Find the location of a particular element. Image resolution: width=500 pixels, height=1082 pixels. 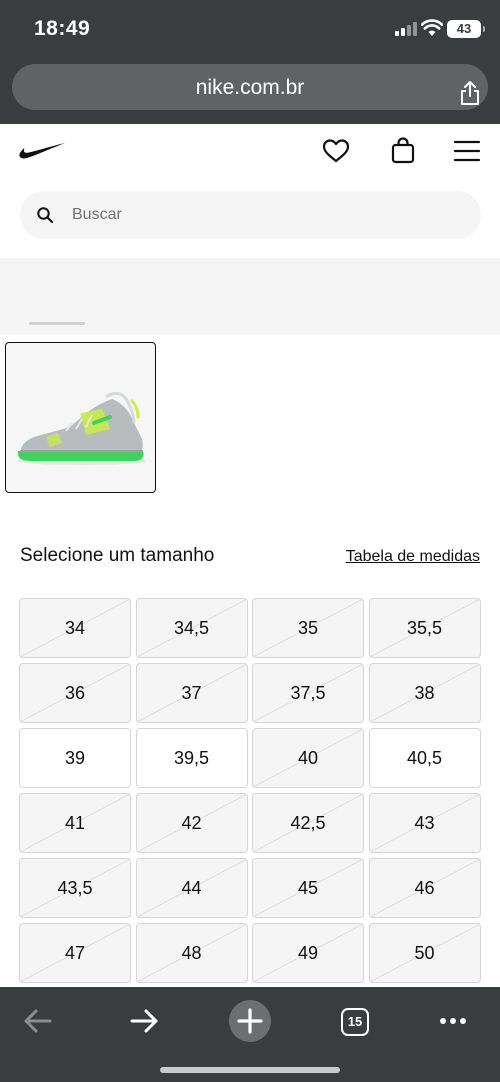

size-label: 38 is located at coordinates (424, 693).